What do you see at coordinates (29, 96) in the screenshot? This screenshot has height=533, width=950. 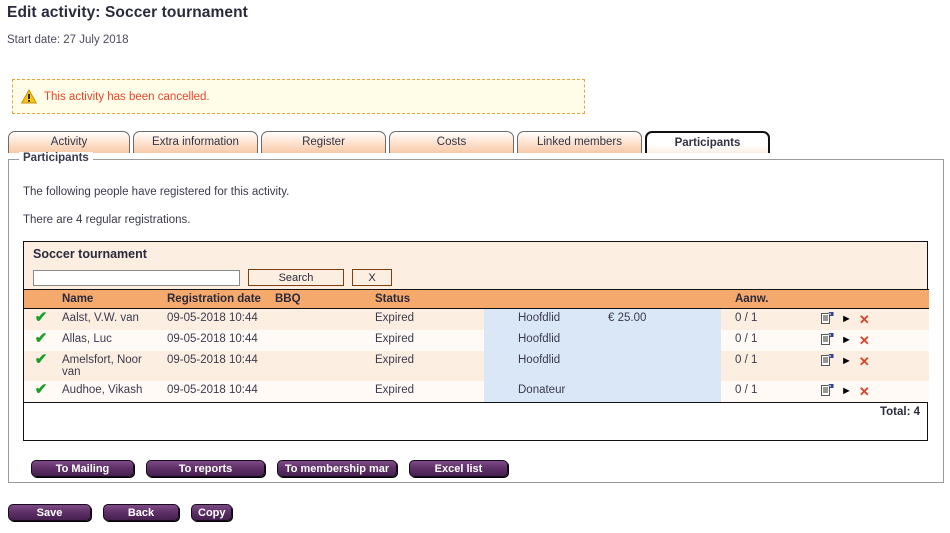 I see `warning-triangle-icon` at bounding box center [29, 96].